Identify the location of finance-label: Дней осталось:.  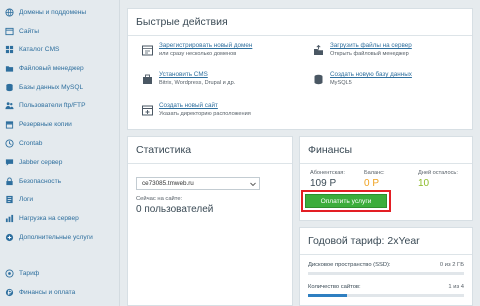
(438, 173).